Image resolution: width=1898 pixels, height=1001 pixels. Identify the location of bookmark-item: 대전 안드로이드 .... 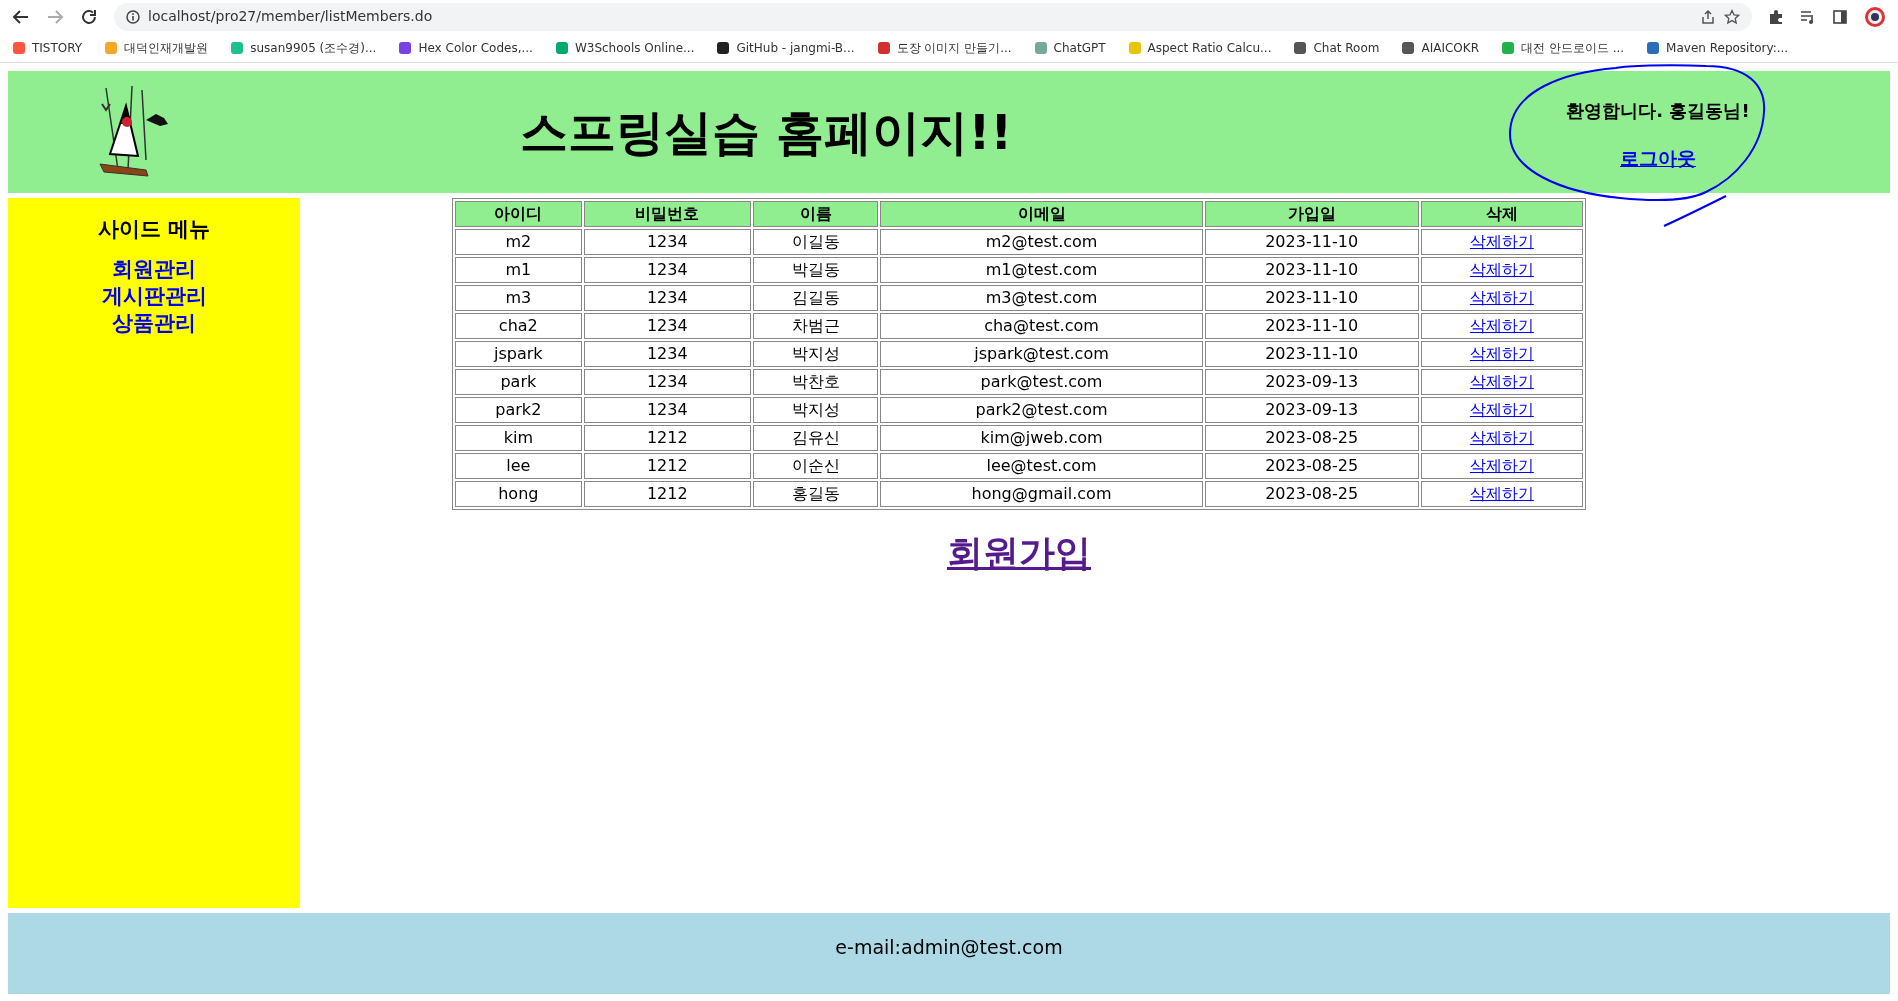
(1563, 47).